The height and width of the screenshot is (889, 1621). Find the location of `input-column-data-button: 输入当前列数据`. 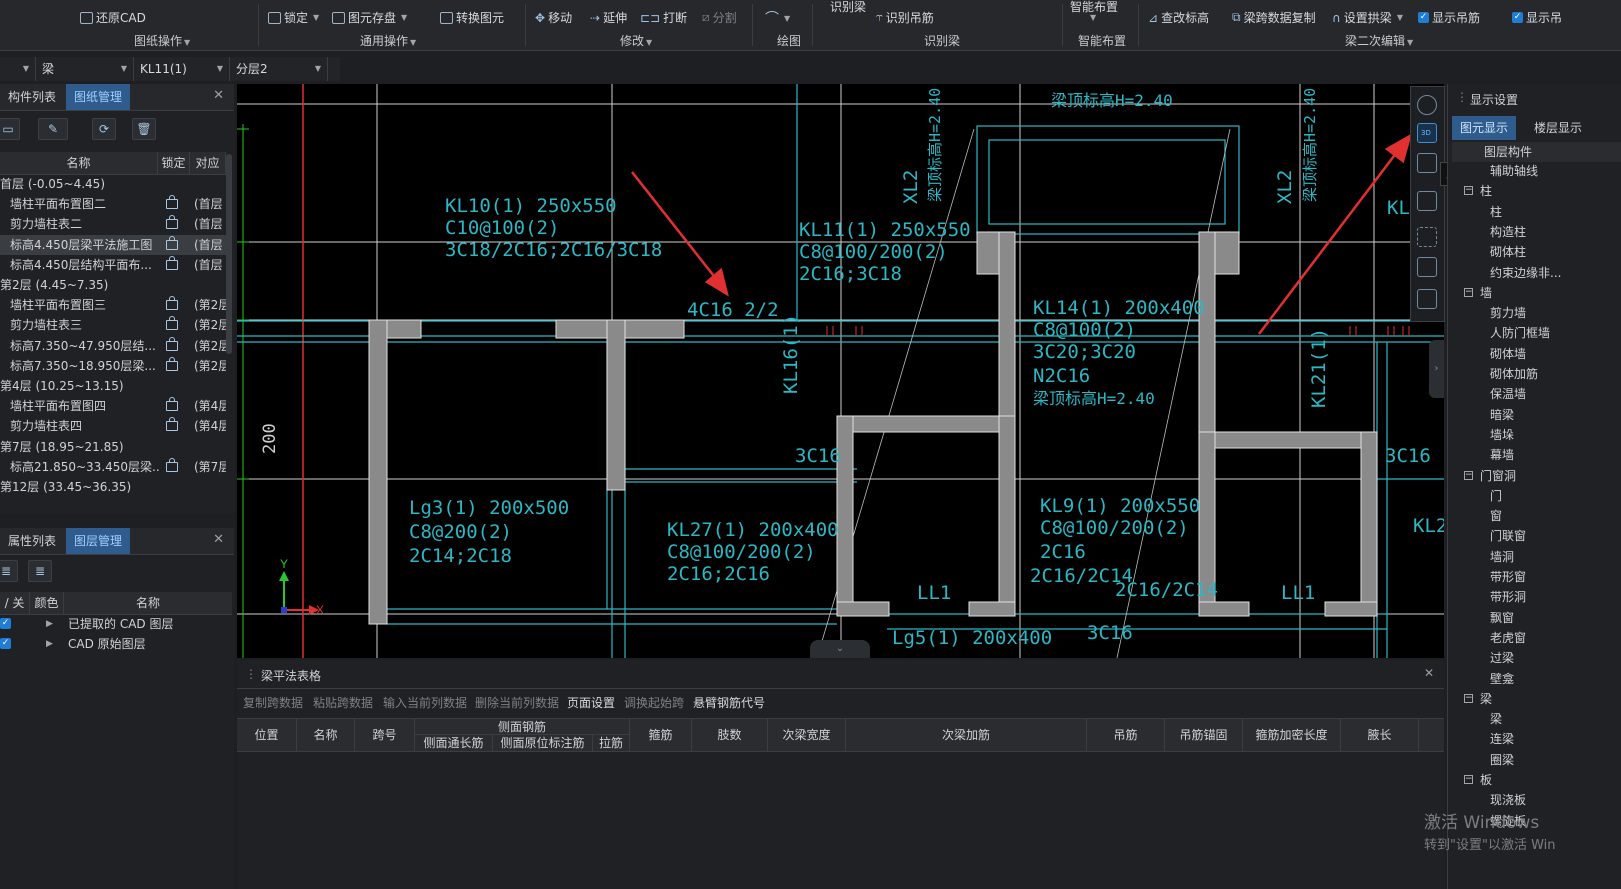

input-column-data-button: 输入当前列数据 is located at coordinates (425, 702).